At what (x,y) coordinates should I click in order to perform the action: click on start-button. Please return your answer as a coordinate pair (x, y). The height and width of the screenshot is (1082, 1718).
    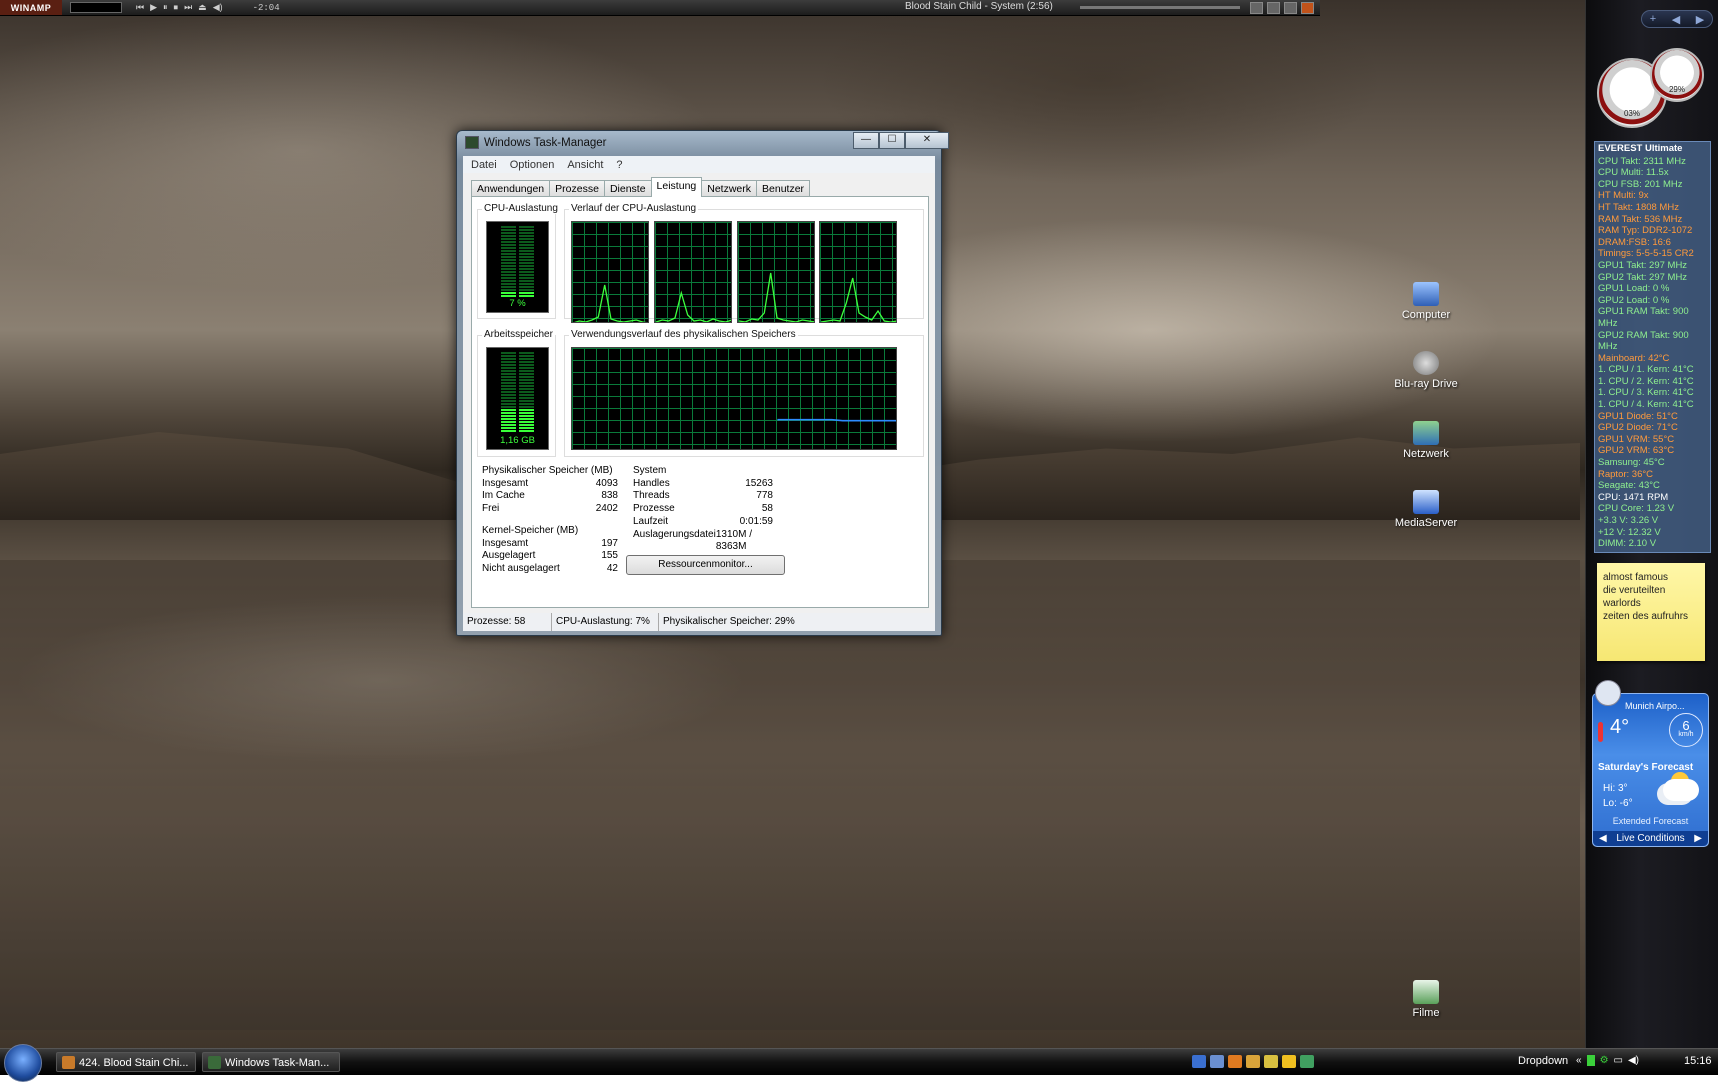
    Looking at the image, I should click on (23, 1063).